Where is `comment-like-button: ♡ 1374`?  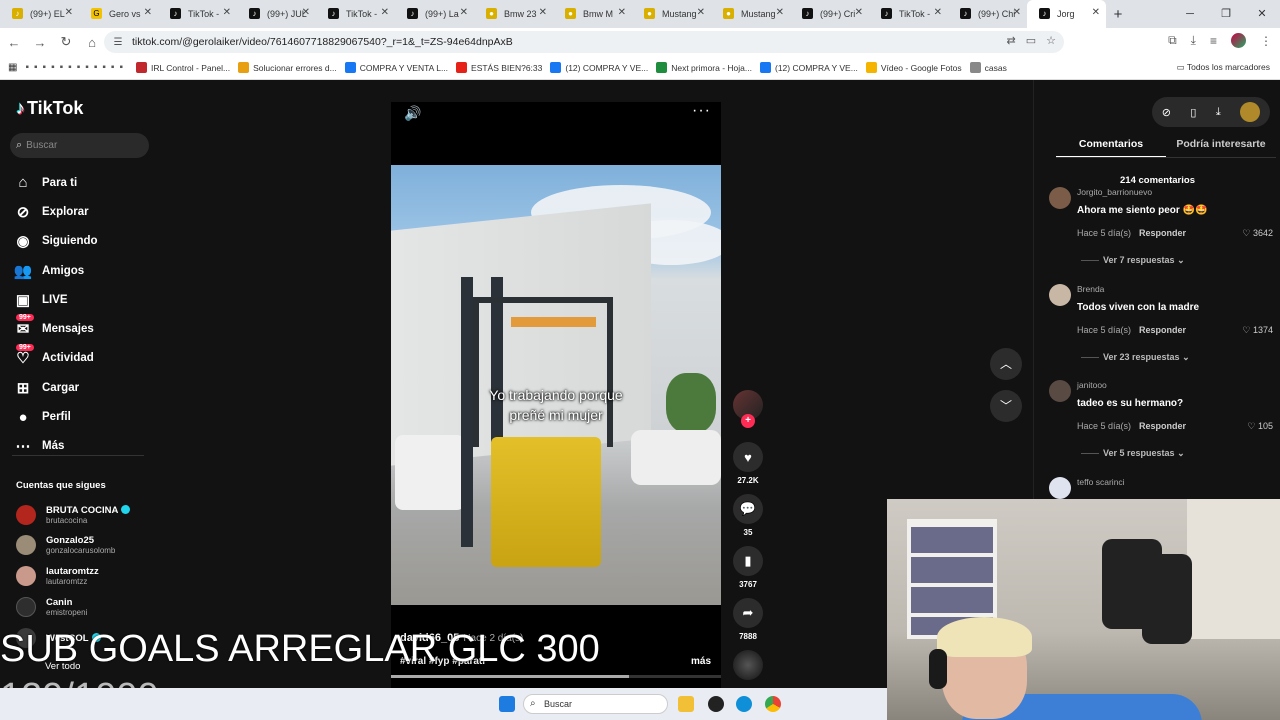
comment-like-button: ♡ 1374 is located at coordinates (1257, 330).